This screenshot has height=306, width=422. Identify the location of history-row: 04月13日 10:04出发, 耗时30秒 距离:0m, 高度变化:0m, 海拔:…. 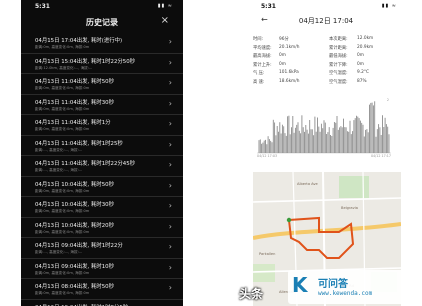
(102, 207).